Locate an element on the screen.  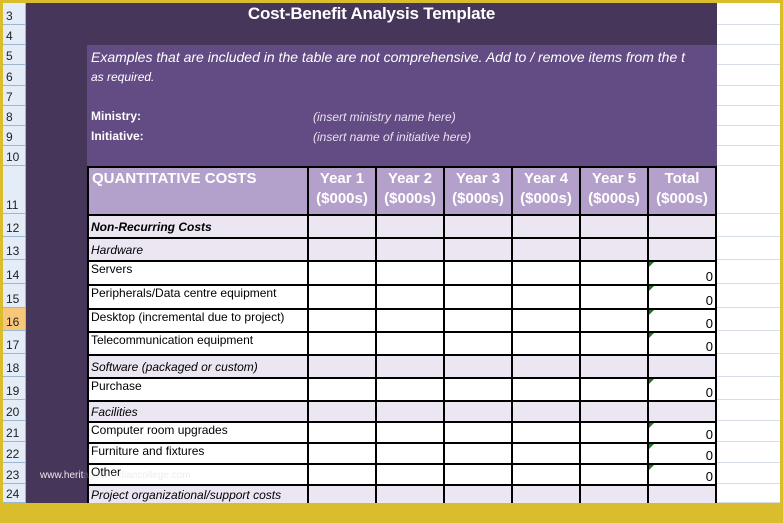
row-header-19: 19 is located at coordinates (14, 388).